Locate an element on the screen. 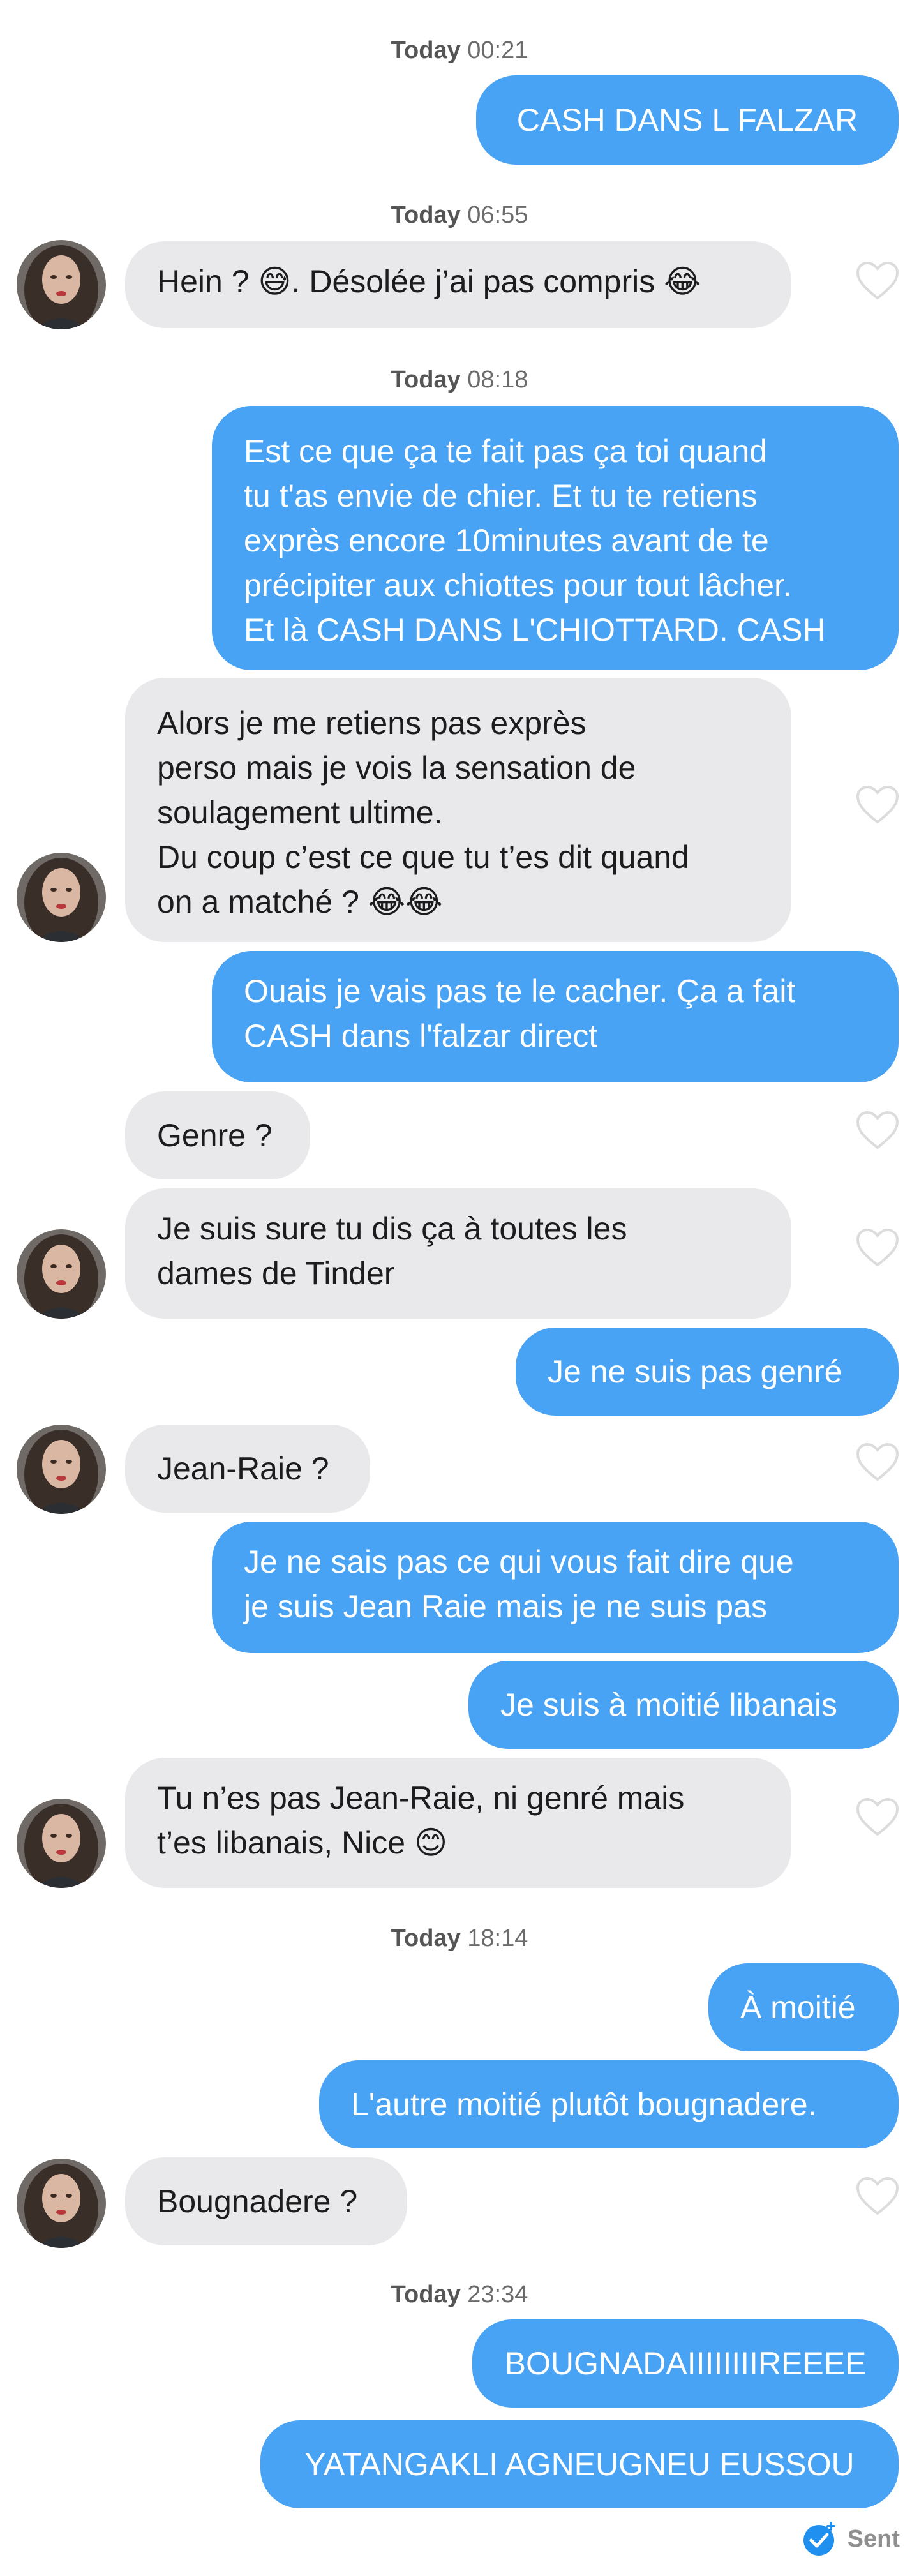 This screenshot has width=919, height=2576. outgoing-message: YATANGAKLI AGNEUGNEU EUSSOU is located at coordinates (579, 2464).